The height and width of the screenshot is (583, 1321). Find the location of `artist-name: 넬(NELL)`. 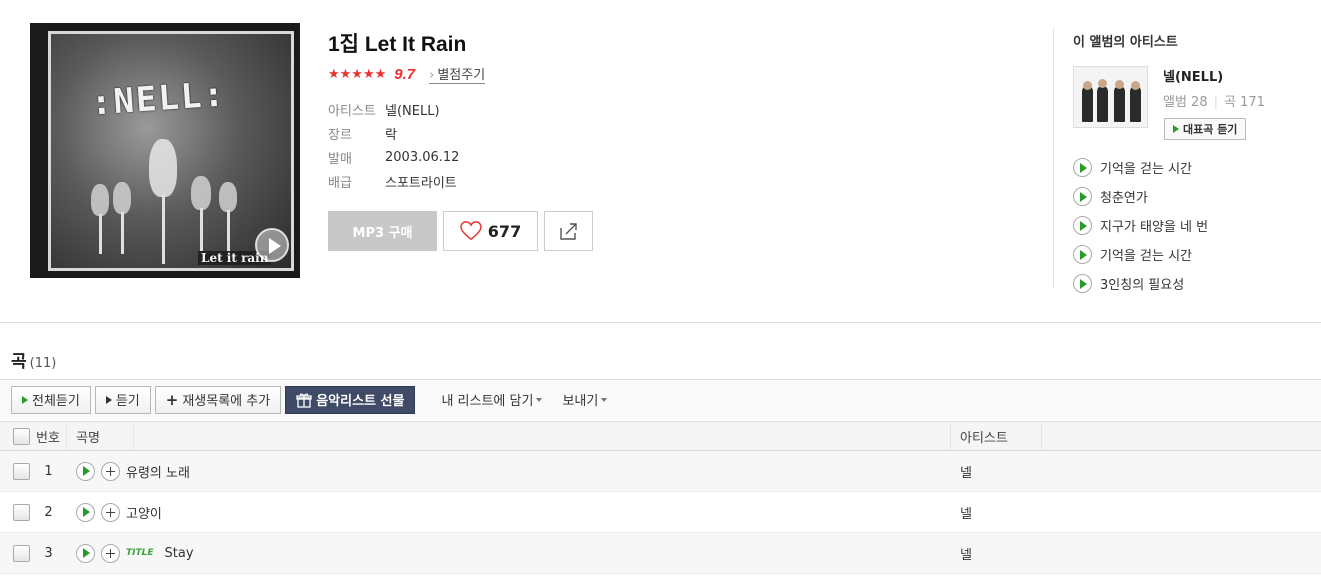

artist-name: 넬(NELL) is located at coordinates (1193, 75).